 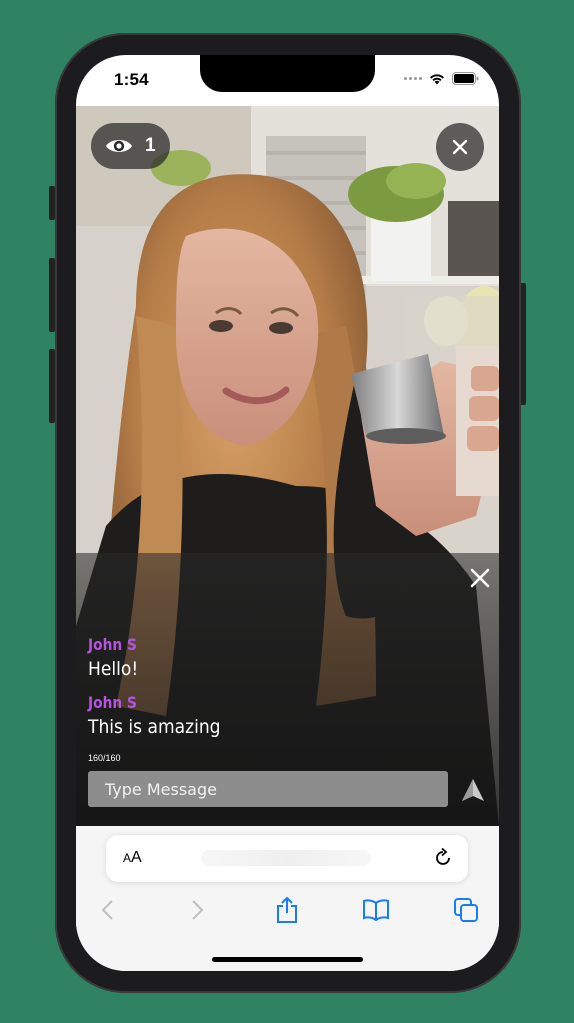 I want to click on status-time: 1:54, so click(x=131, y=79).